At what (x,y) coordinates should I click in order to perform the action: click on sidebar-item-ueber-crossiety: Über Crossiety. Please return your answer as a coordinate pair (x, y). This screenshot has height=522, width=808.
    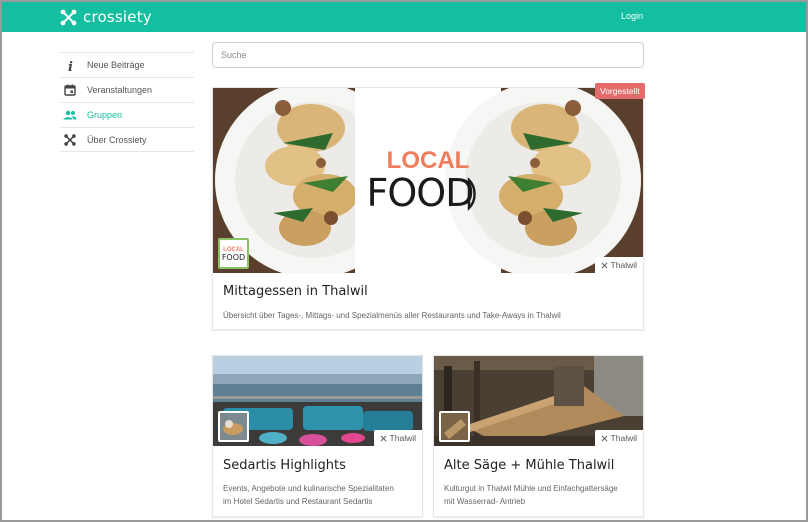
    Looking at the image, I should click on (127, 139).